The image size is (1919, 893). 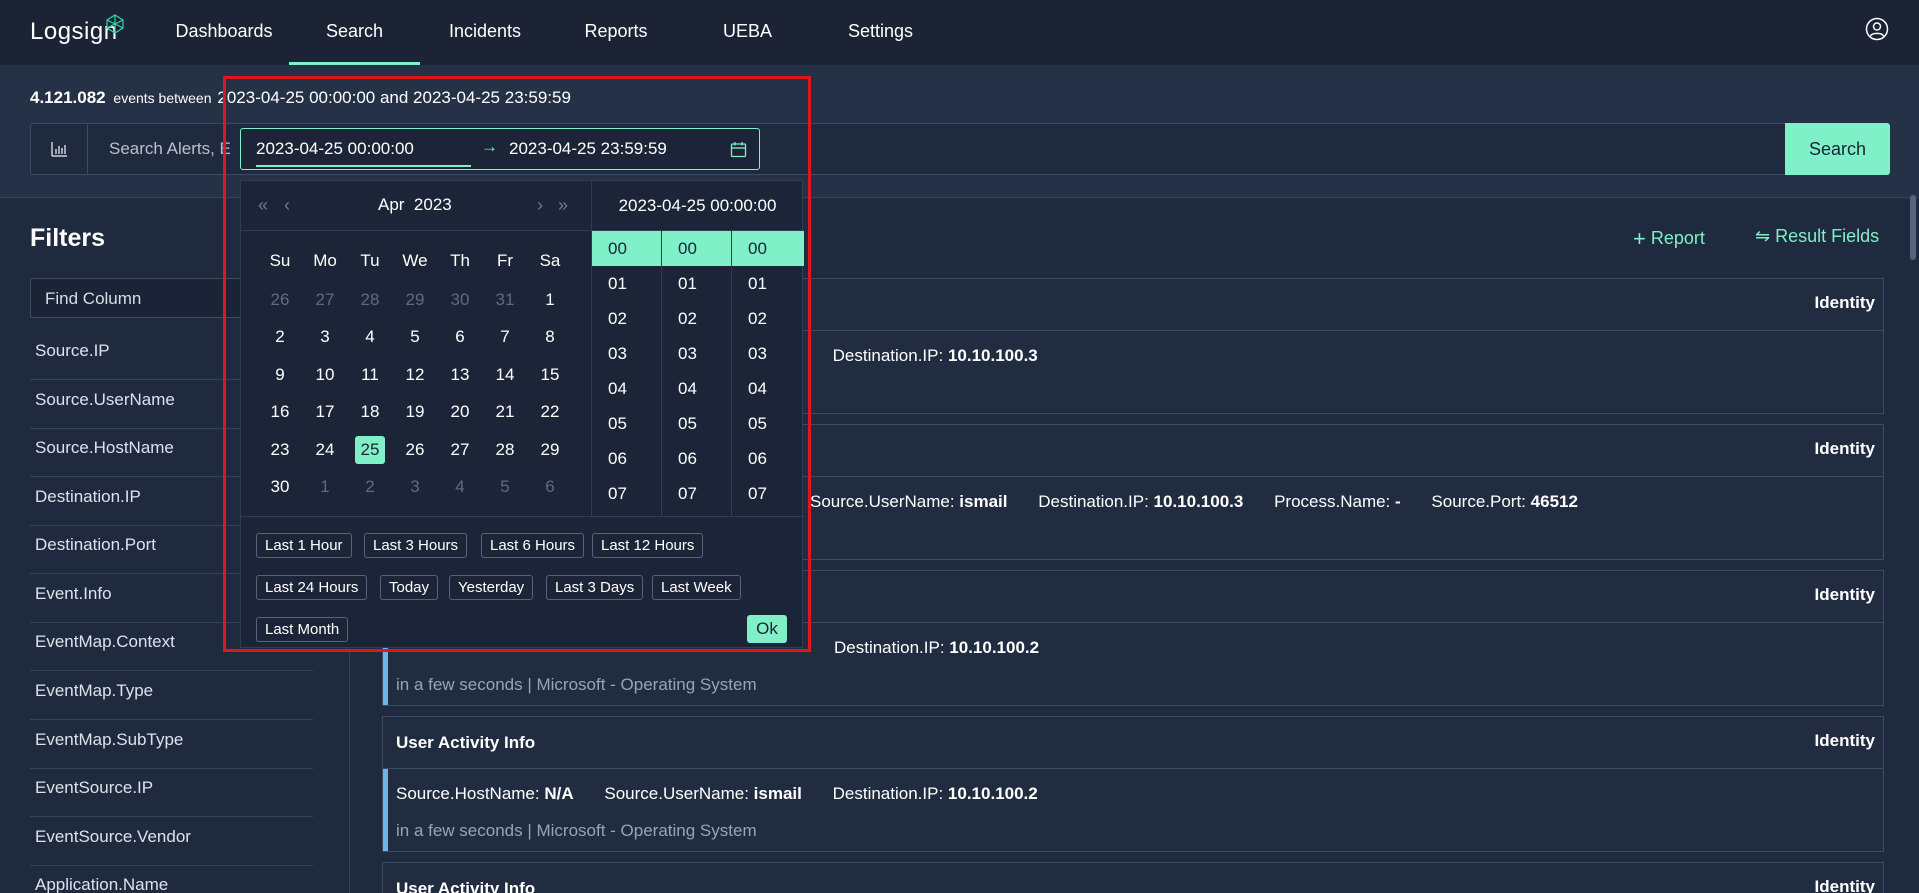 What do you see at coordinates (68, 97) in the screenshot?
I see `event-count: 4.121.082` at bounding box center [68, 97].